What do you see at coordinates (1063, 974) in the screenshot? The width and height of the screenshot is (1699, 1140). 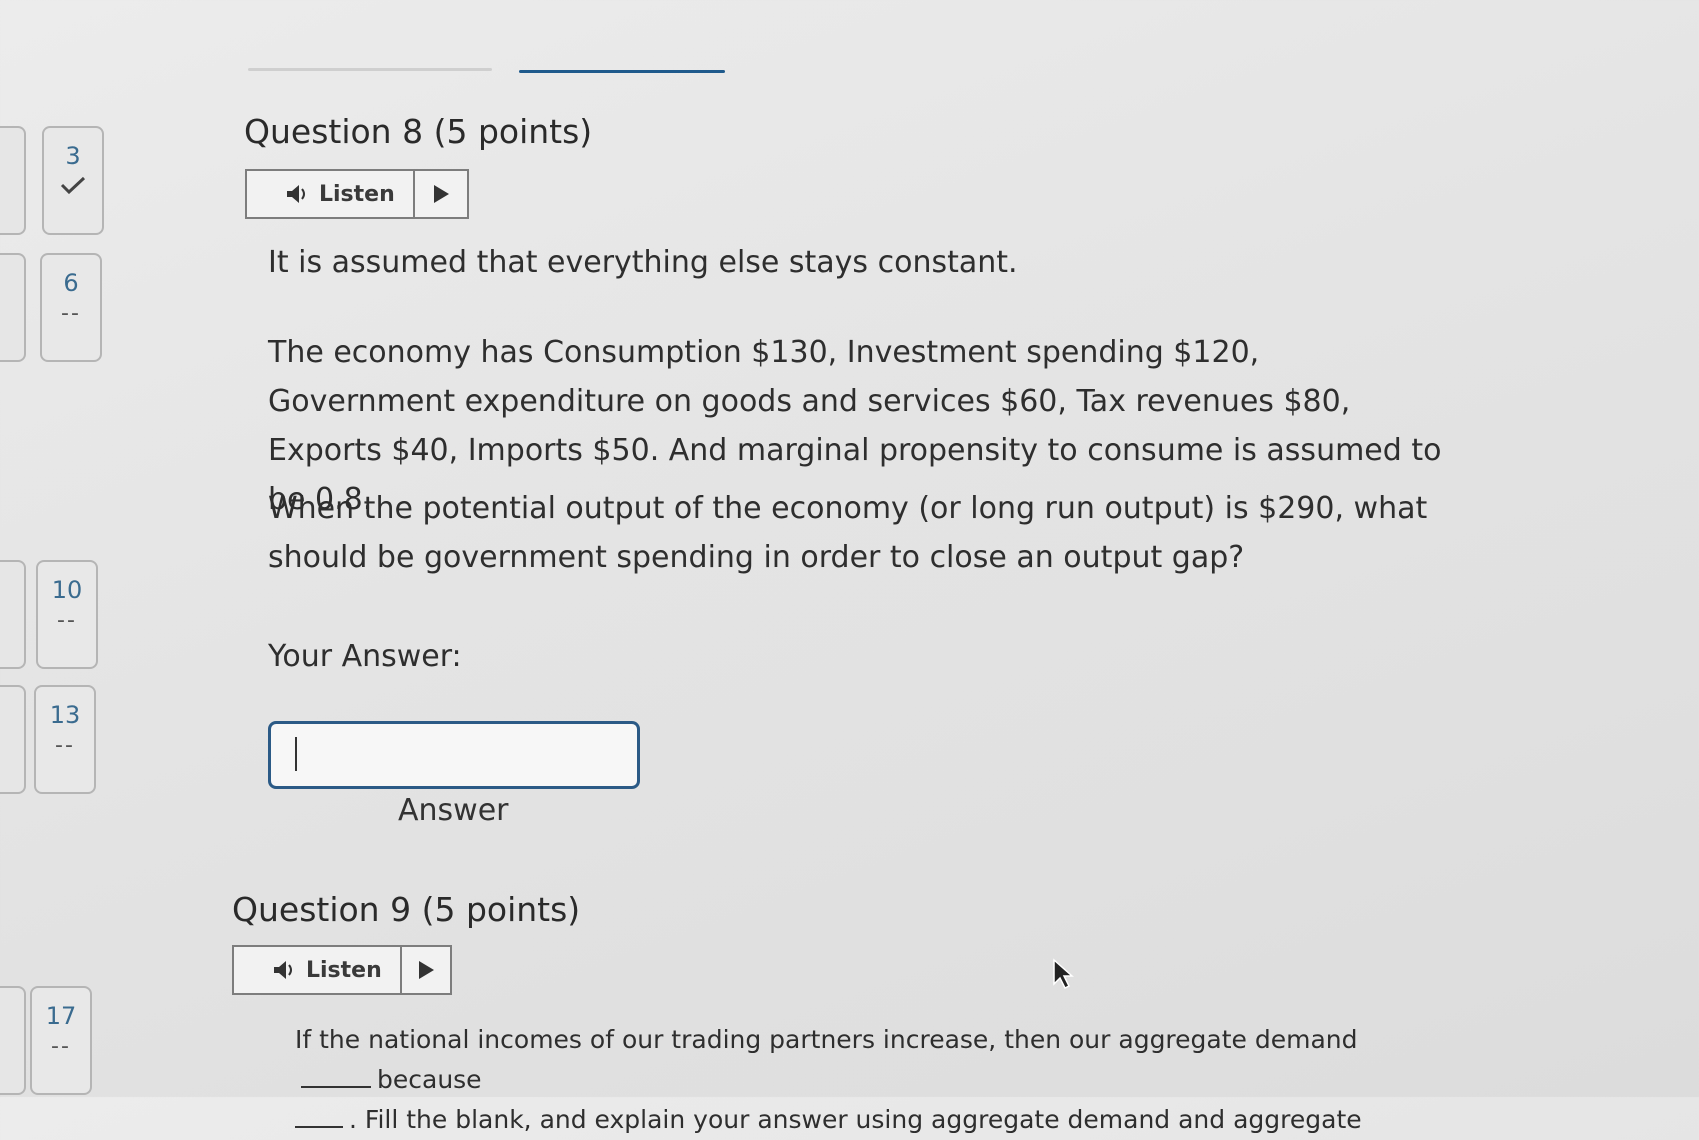 I see `mouse-pointer-icon` at bounding box center [1063, 974].